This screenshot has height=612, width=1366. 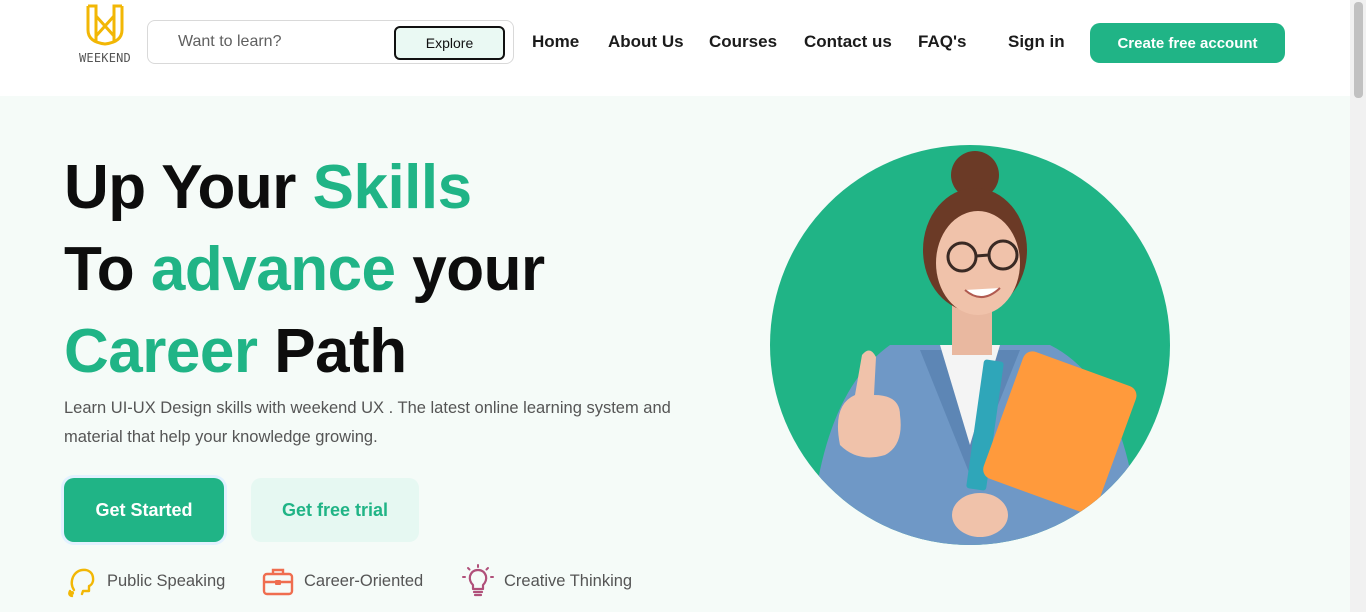 I want to click on search-input, so click(x=268, y=42).